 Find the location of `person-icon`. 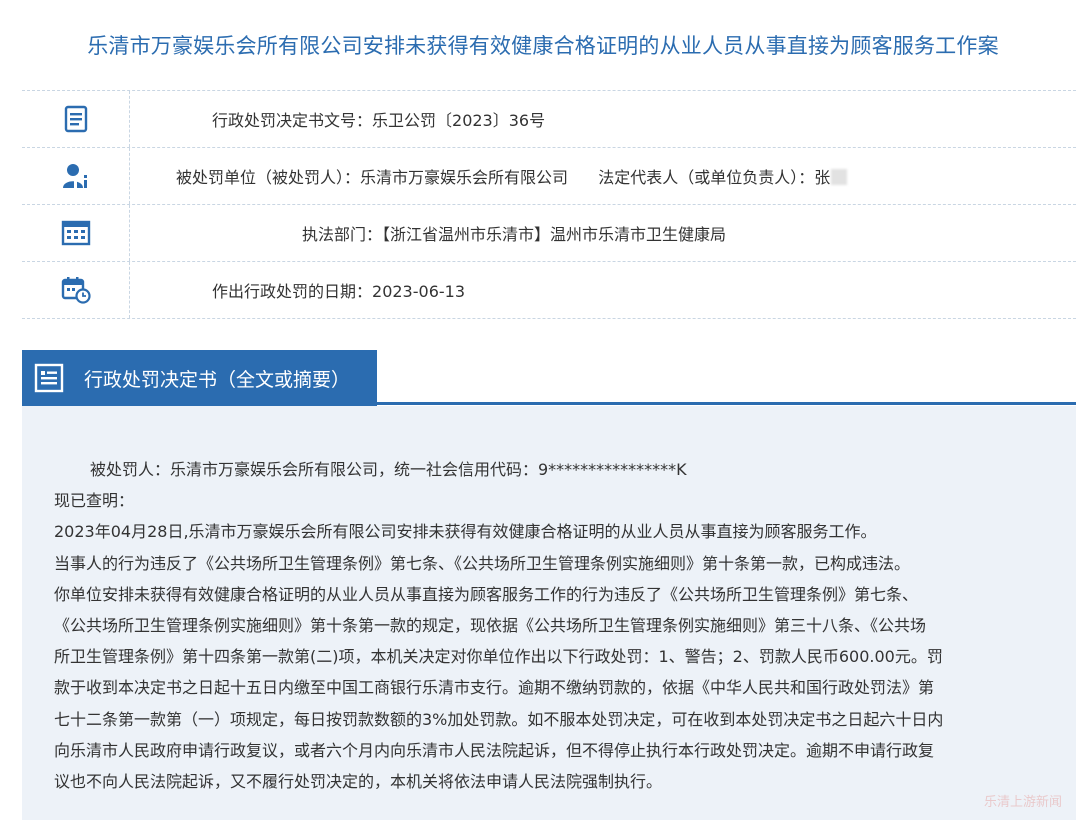

person-icon is located at coordinates (76, 176).